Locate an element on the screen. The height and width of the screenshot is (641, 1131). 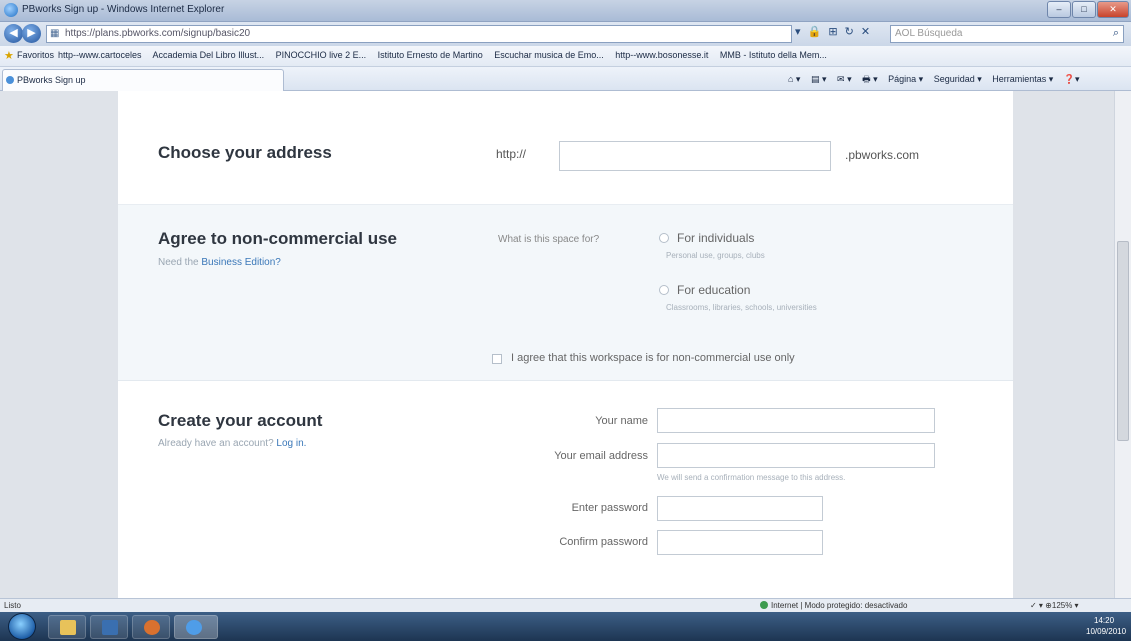
radio-for-education is located at coordinates (664, 290).